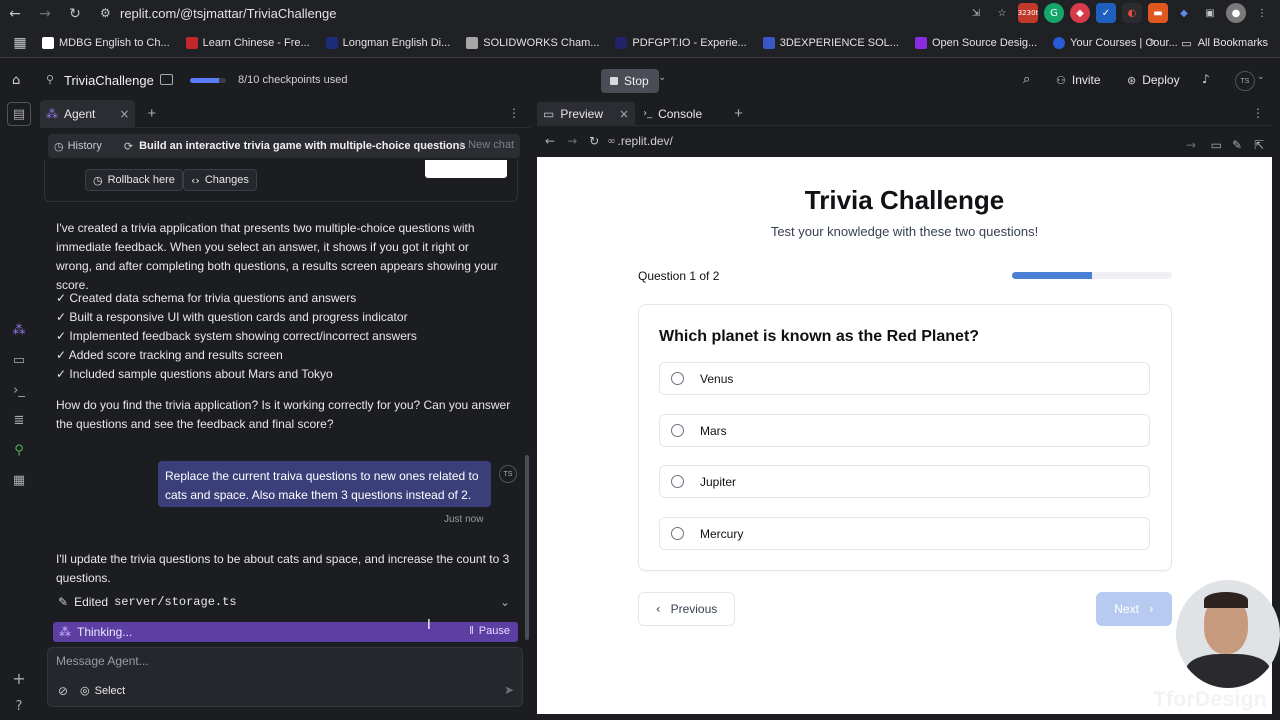  What do you see at coordinates (464, 519) in the screenshot?
I see `message-timestamp: Just now` at bounding box center [464, 519].